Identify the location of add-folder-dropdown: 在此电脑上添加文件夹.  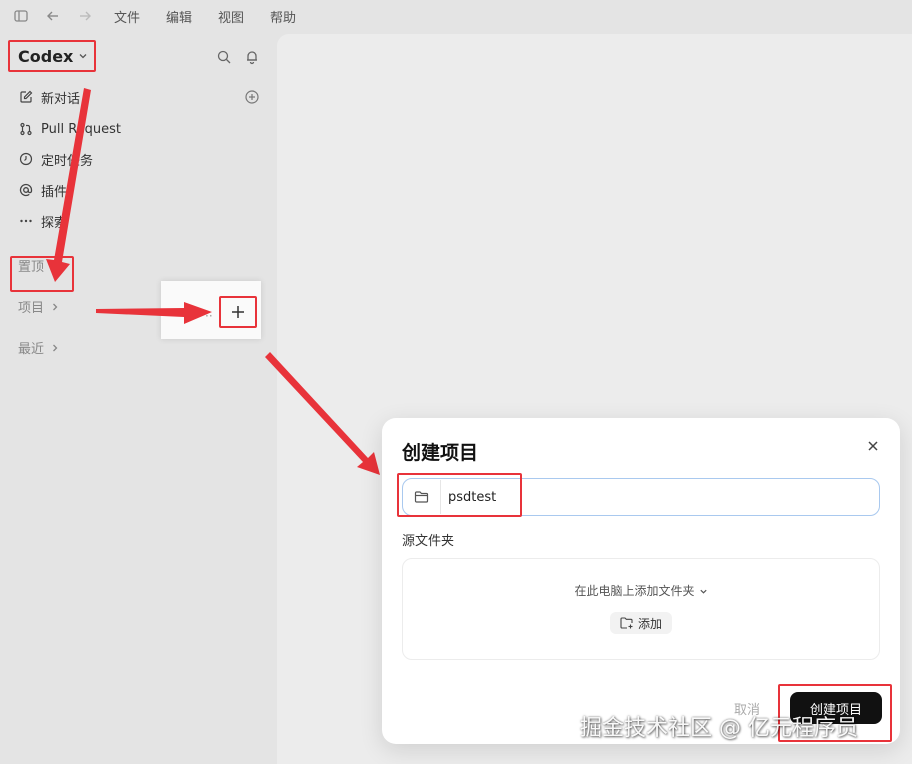
(641, 590).